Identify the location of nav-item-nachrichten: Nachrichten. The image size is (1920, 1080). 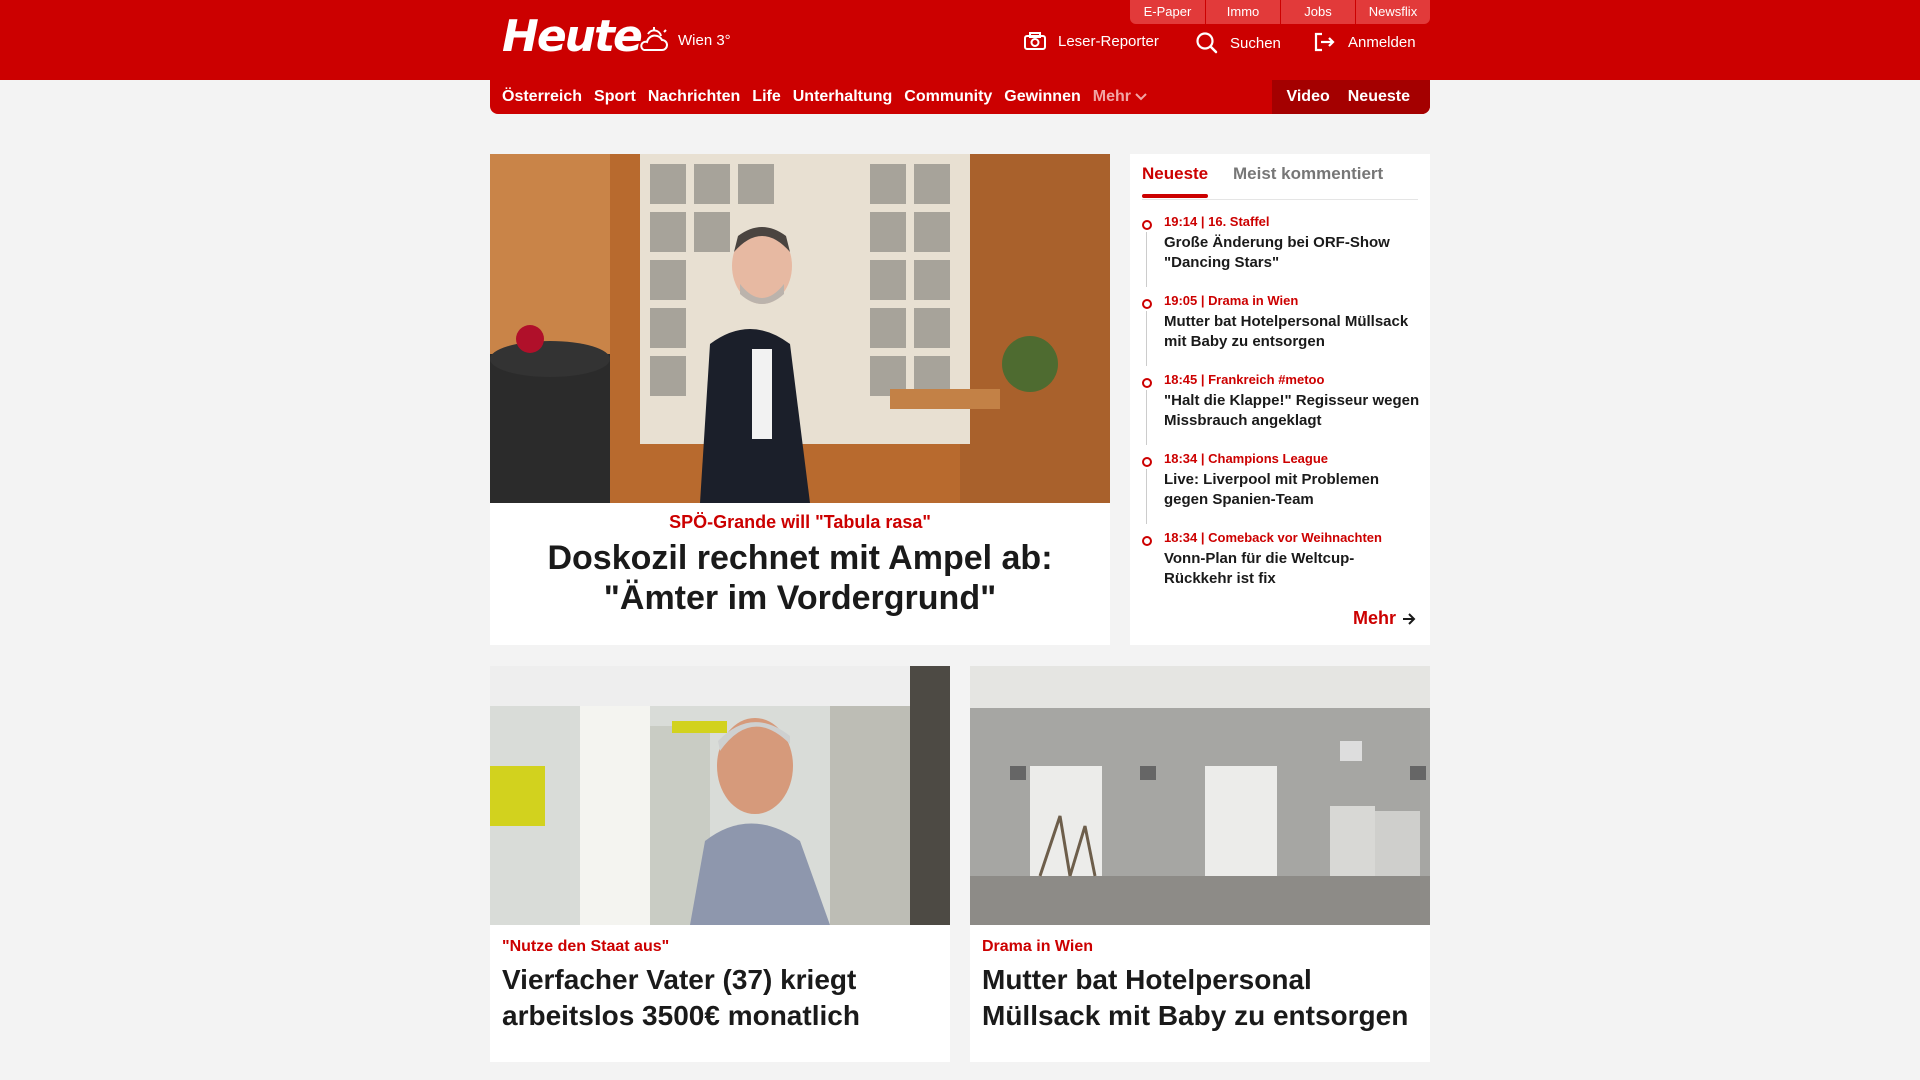
(694, 97).